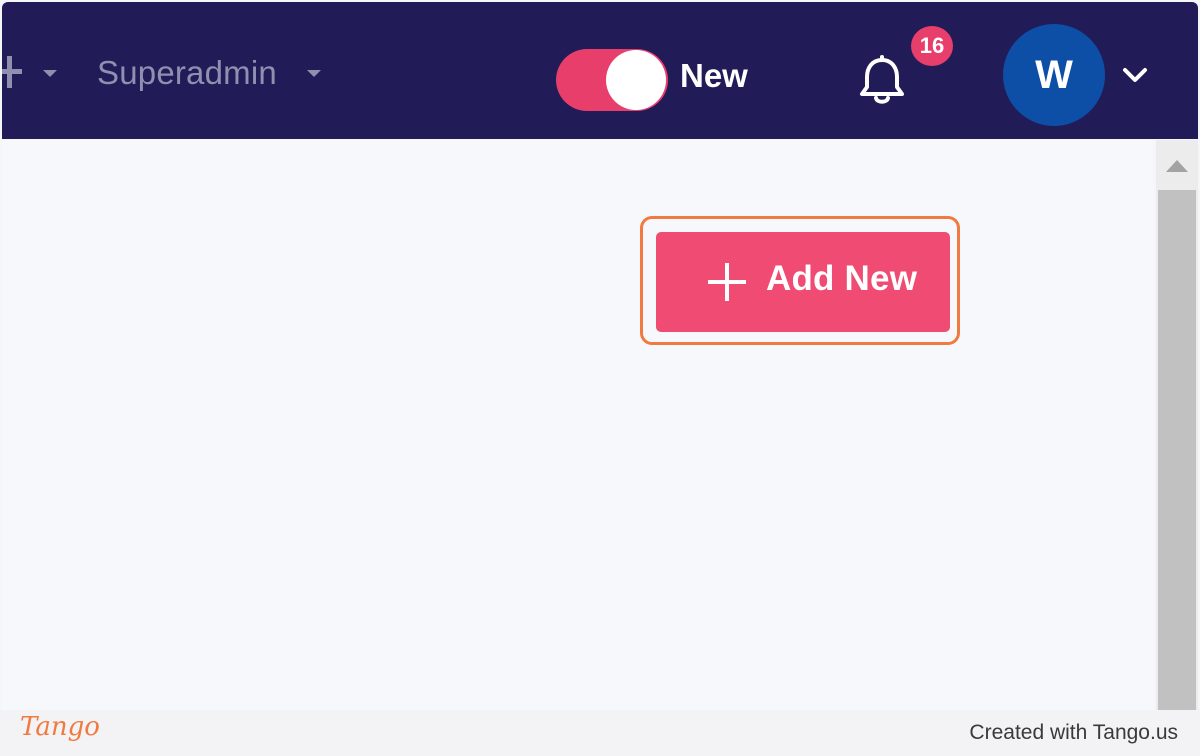 This screenshot has width=1200, height=756. What do you see at coordinates (727, 282) in the screenshot?
I see `plus-icon` at bounding box center [727, 282].